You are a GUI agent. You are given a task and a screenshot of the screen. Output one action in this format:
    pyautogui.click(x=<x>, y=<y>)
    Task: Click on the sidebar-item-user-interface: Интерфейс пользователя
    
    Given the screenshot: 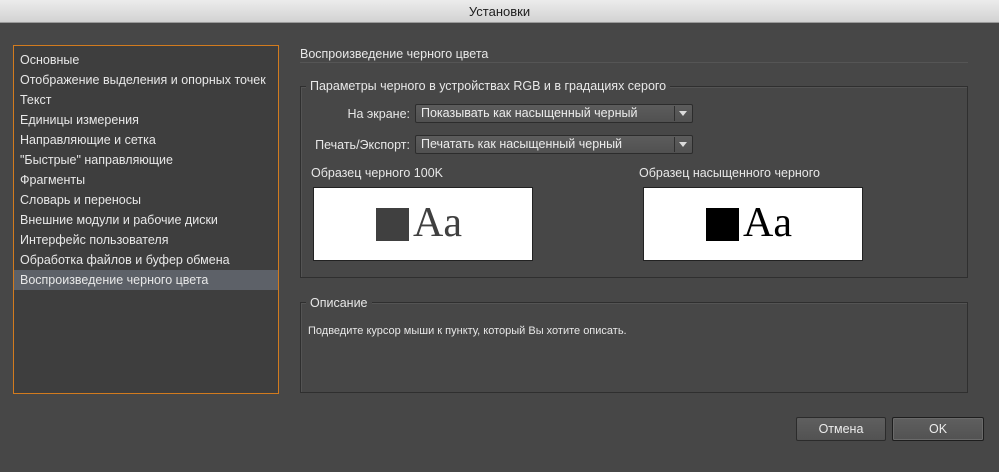 What is the action you would take?
    pyautogui.click(x=146, y=240)
    